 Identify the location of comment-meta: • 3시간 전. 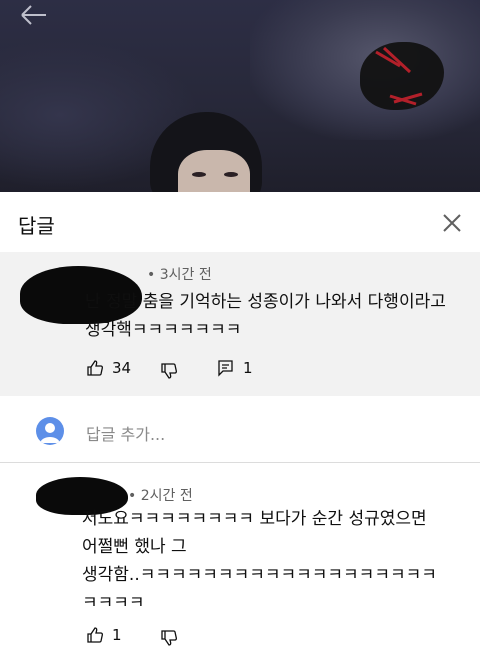
(179, 274).